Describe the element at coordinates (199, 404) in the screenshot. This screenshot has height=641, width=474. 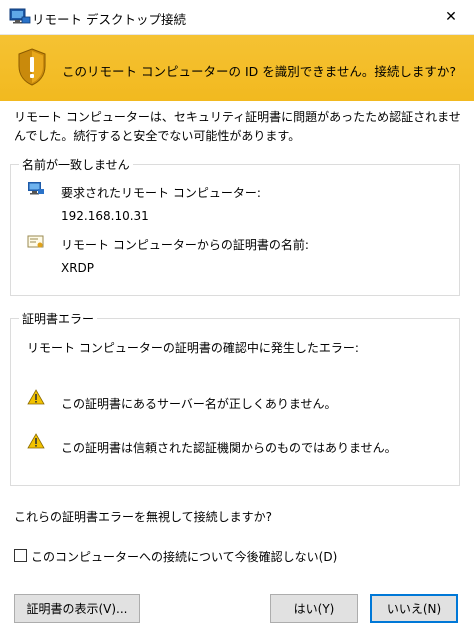
I see `cert-error-item: この証明書にあるサーバー名が正しくありません。` at that location.